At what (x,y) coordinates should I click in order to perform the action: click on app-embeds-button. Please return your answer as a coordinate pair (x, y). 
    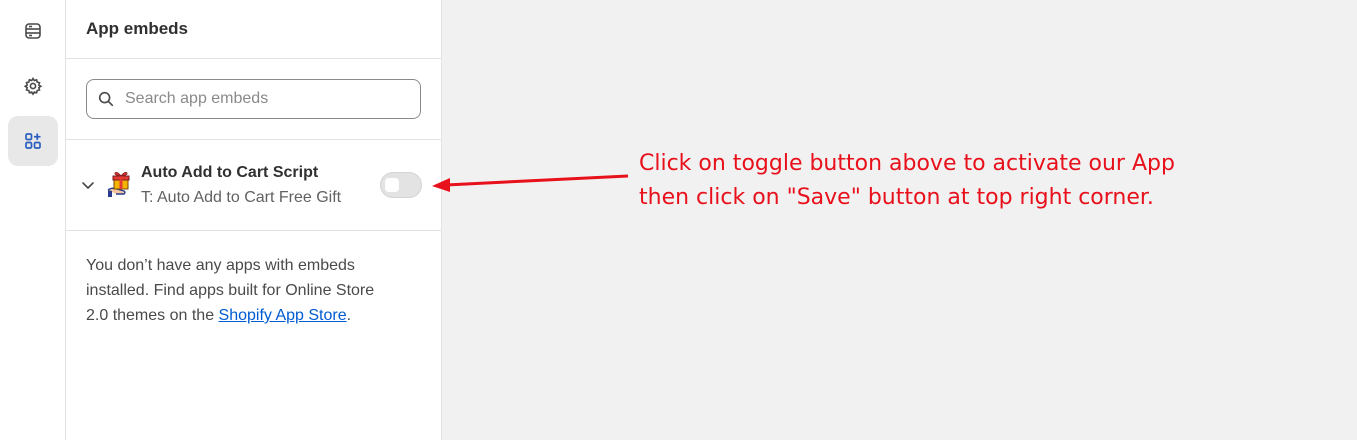
    Looking at the image, I should click on (33, 141).